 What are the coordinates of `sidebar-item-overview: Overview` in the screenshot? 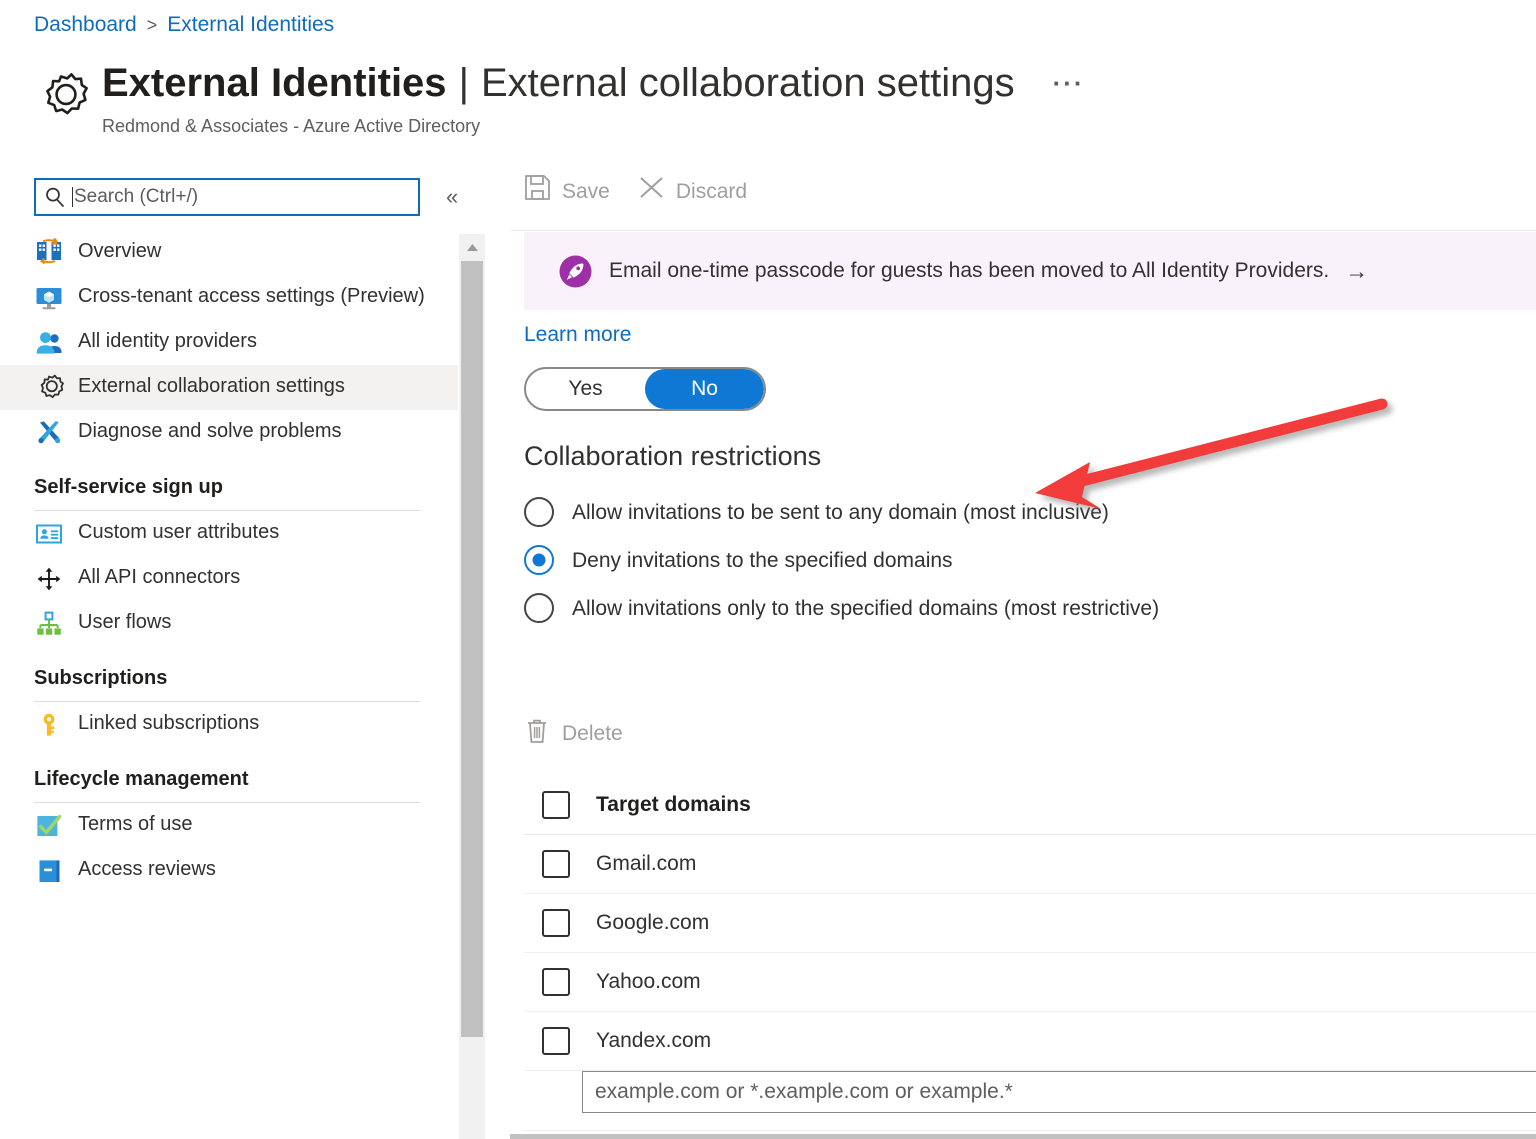 It's located at (229, 252).